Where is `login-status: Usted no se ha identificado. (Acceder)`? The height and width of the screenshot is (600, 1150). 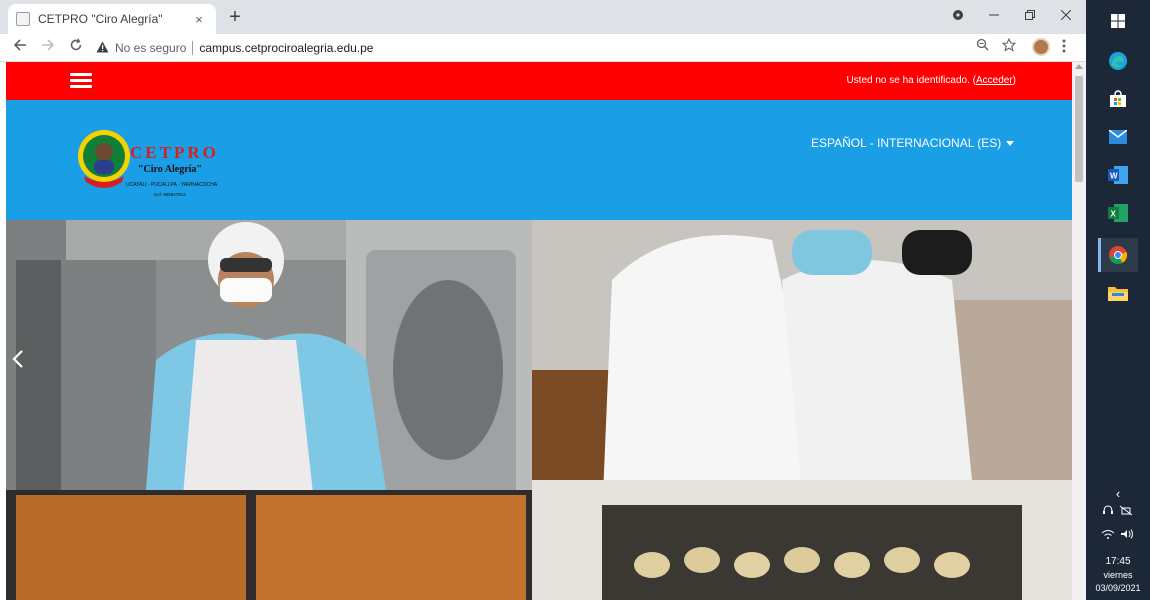 login-status: Usted no se ha identificado. (Acceder) is located at coordinates (931, 80).